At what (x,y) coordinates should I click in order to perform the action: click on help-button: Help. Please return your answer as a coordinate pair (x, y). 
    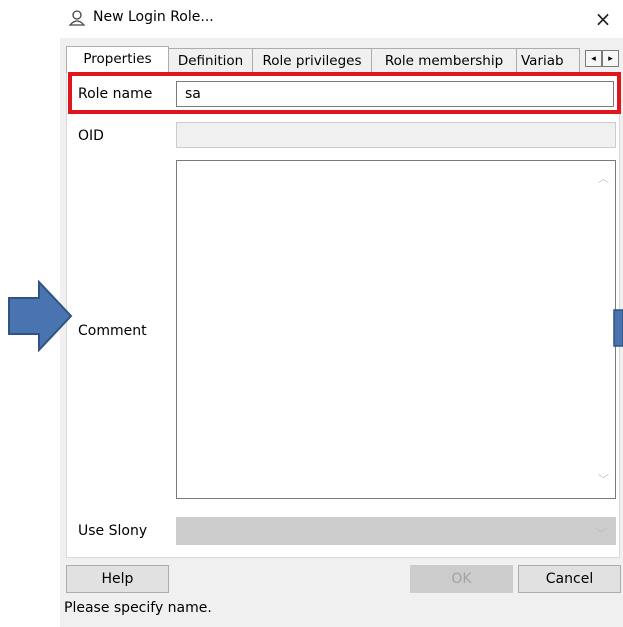
    Looking at the image, I should click on (117, 579).